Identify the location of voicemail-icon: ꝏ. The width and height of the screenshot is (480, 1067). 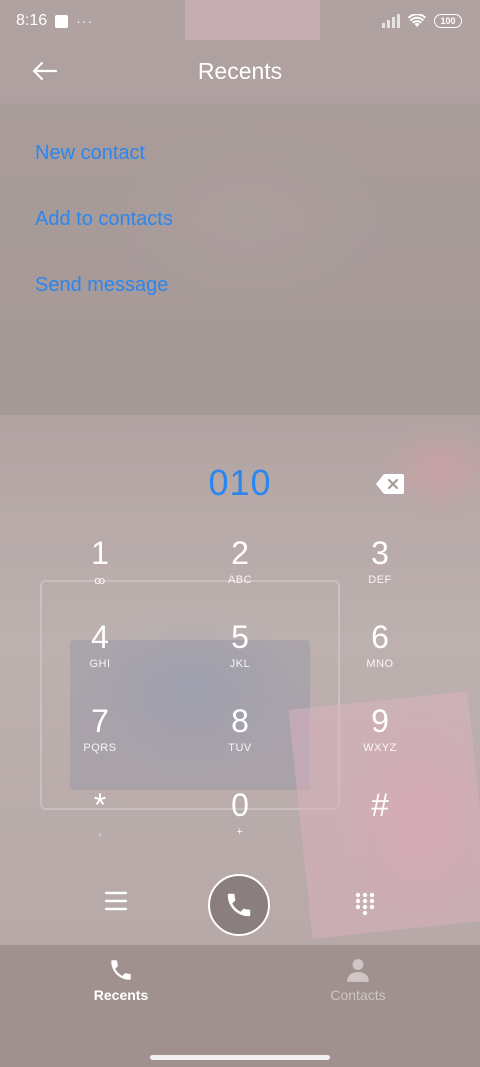
(100, 581).